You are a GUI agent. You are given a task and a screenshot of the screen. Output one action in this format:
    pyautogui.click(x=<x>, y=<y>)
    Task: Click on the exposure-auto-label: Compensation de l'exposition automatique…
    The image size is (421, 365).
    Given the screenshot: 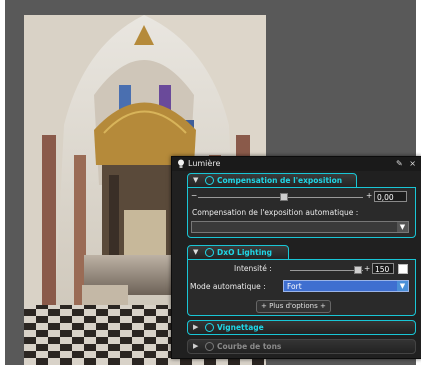 What is the action you would take?
    pyautogui.click(x=275, y=212)
    